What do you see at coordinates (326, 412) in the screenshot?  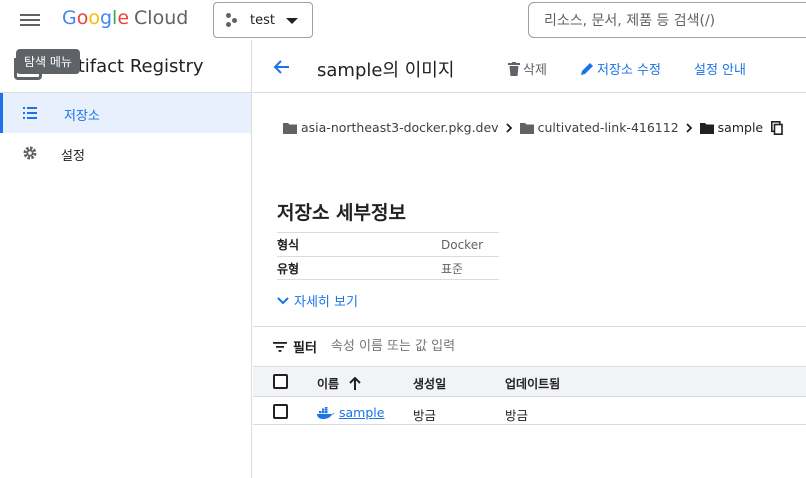 I see `docker-icon` at bounding box center [326, 412].